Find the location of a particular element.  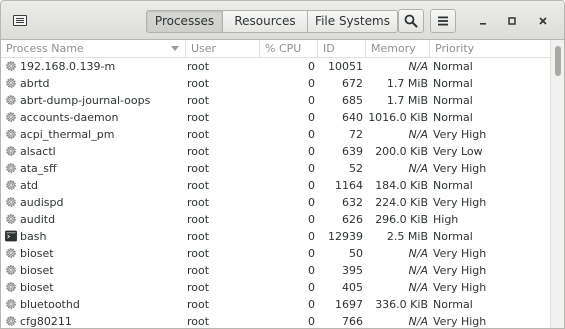

minimize-button is located at coordinates (483, 21).